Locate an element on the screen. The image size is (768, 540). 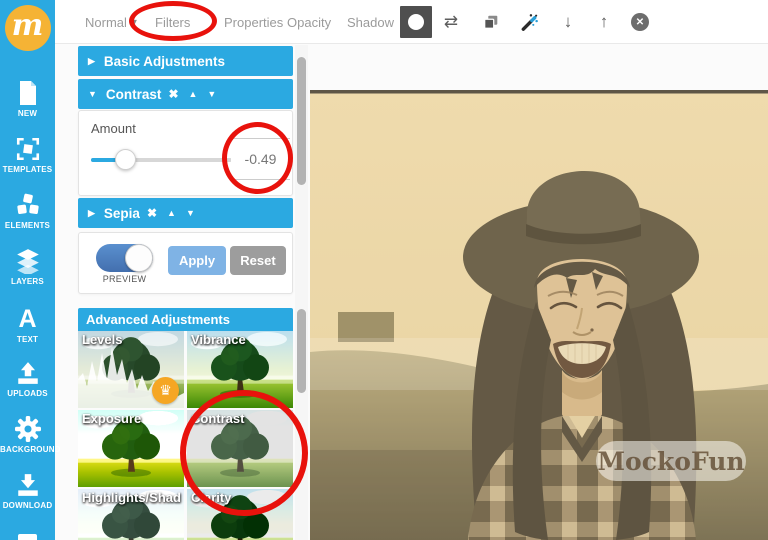
menu-item-filters: Filters is located at coordinates (172, 22).